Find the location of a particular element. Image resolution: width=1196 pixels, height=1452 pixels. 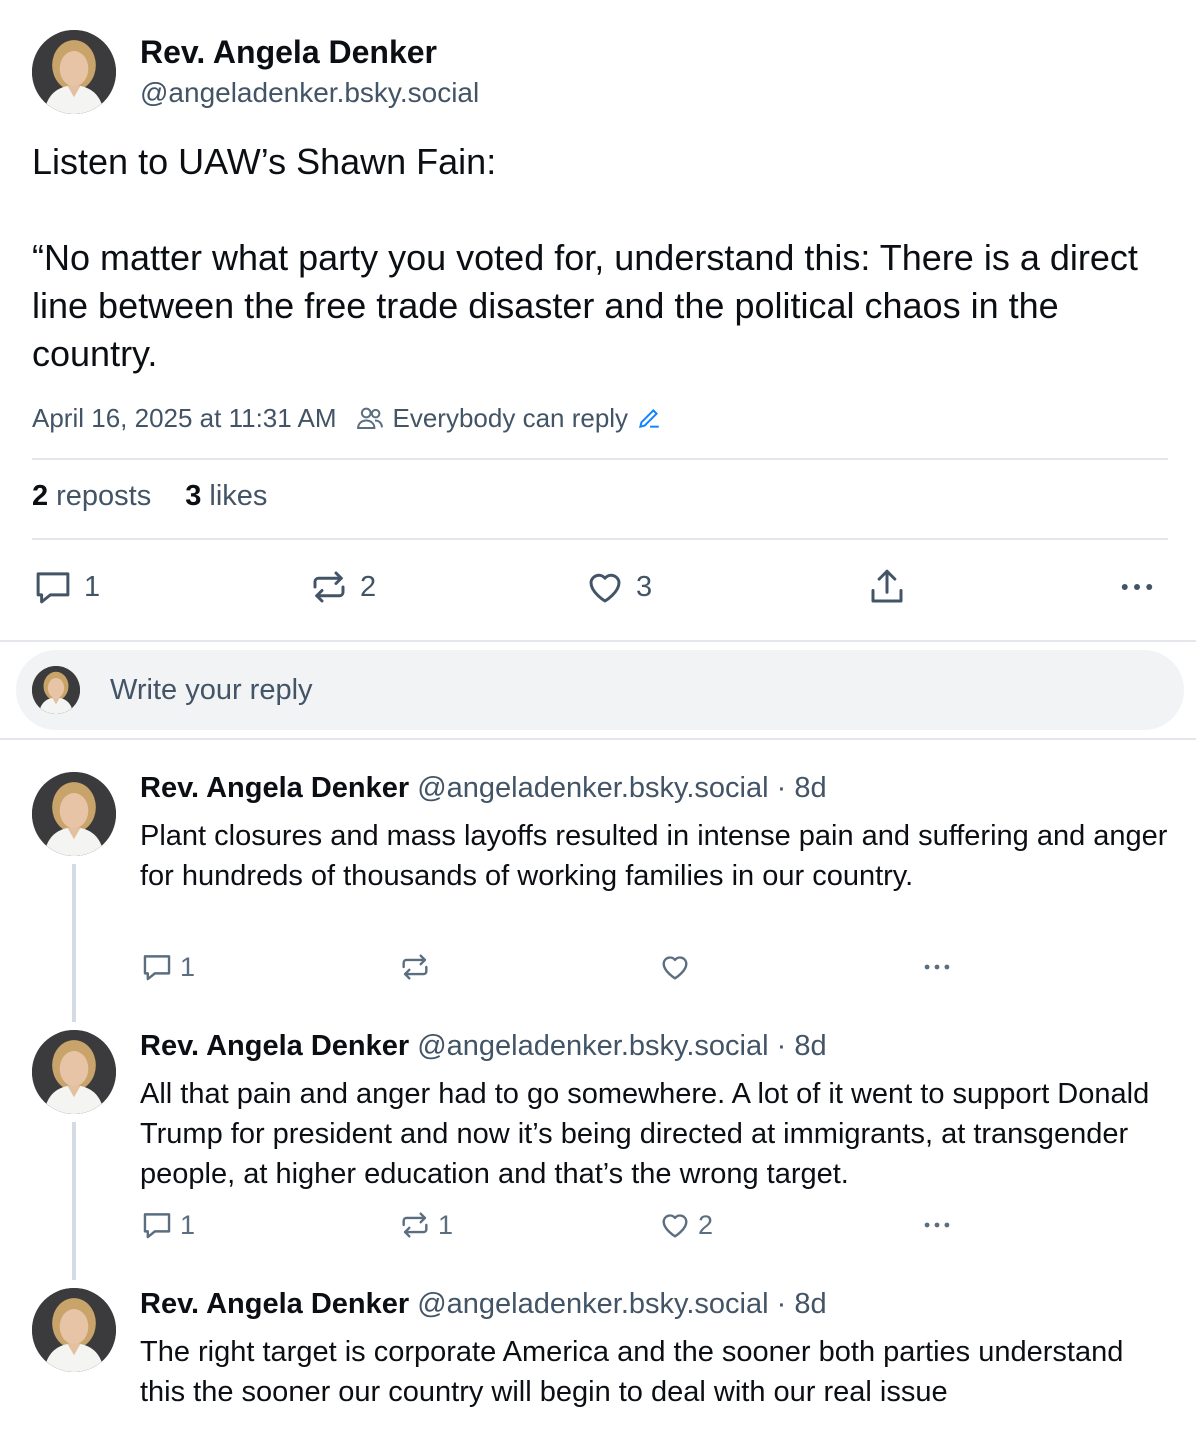

share-icon is located at coordinates (887, 586).